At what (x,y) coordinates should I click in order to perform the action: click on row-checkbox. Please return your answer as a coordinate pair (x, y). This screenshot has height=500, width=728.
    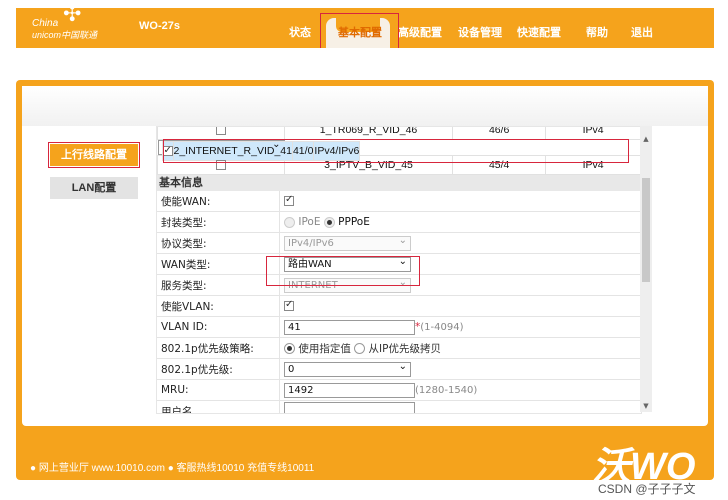
    Looking at the image, I should click on (221, 131).